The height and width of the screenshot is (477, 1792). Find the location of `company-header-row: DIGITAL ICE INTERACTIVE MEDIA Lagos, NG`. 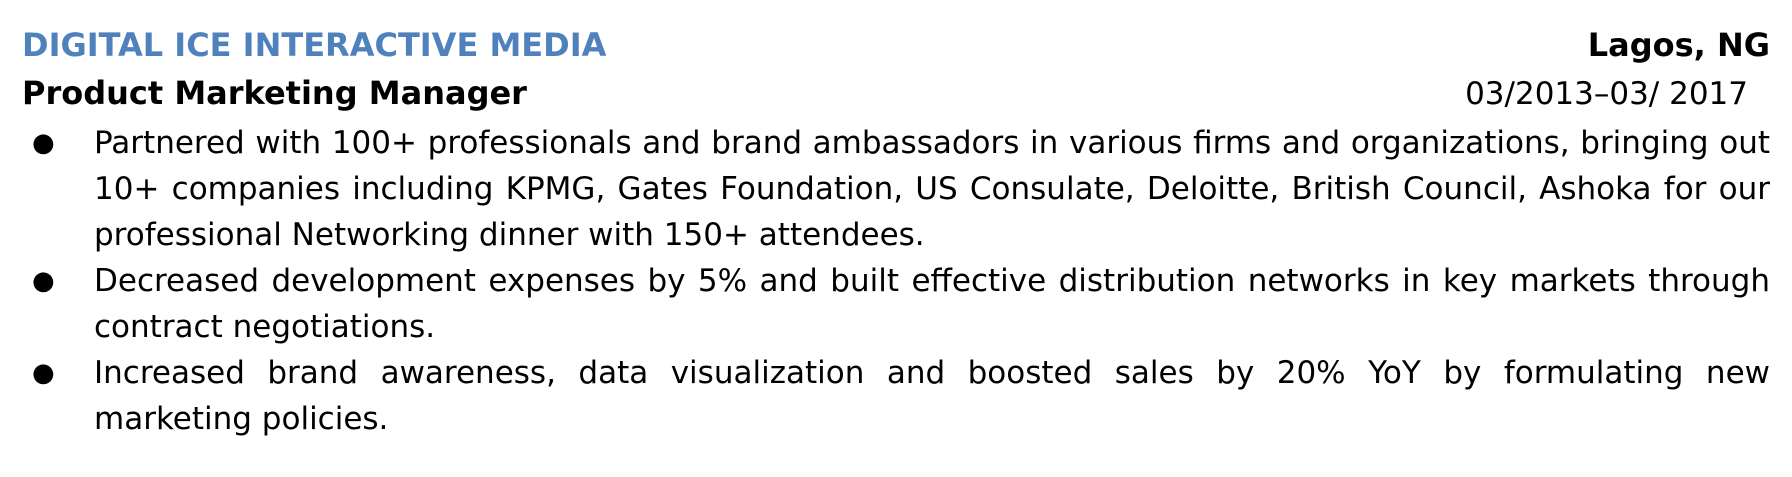

company-header-row: DIGITAL ICE INTERACTIVE MEDIA Lagos, NG is located at coordinates (896, 45).